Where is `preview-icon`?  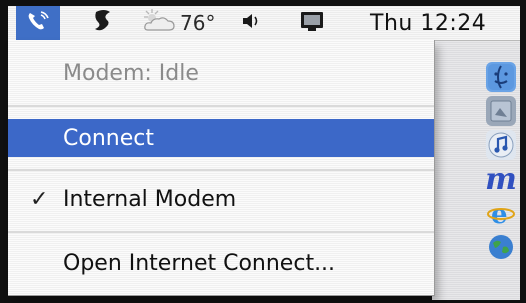 preview-icon is located at coordinates (501, 111).